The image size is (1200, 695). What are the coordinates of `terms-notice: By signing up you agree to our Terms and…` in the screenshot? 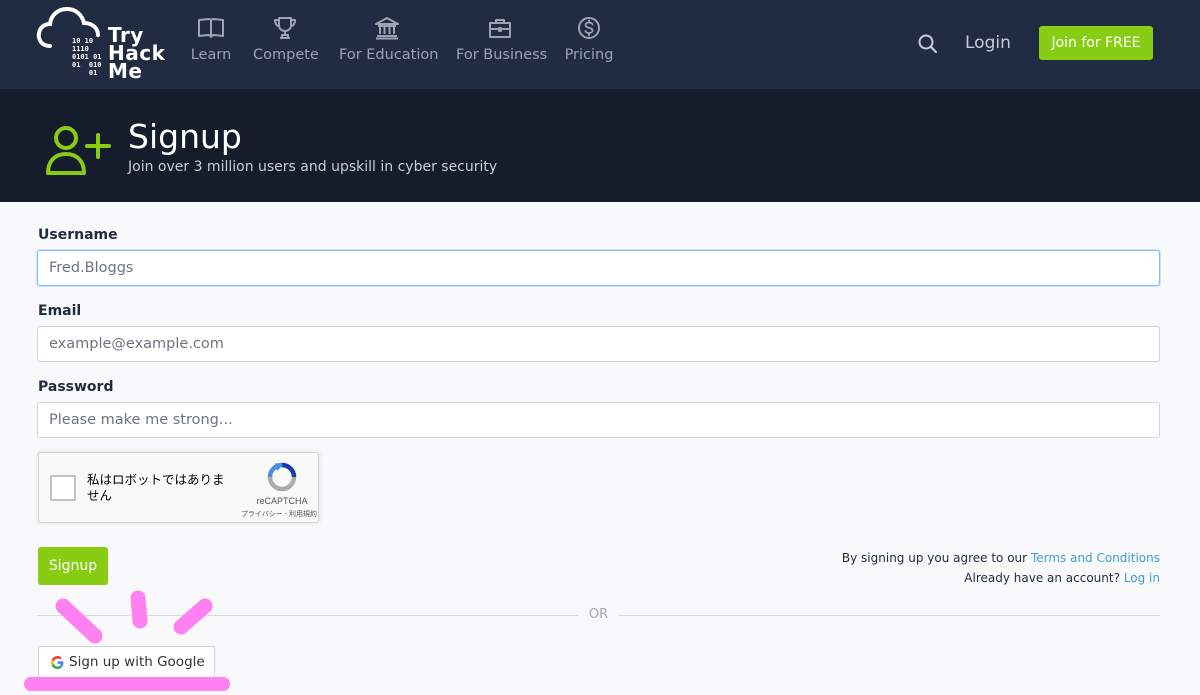 It's located at (1001, 568).